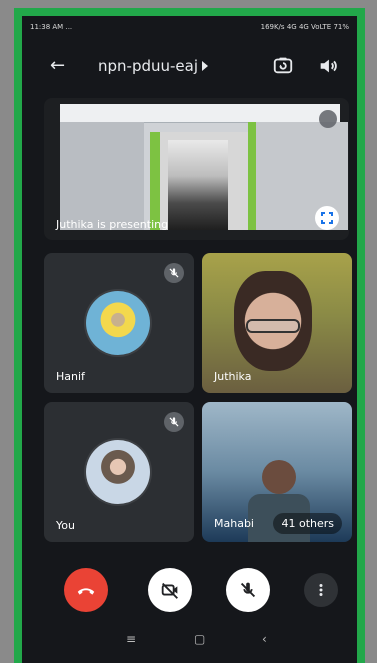 The width and height of the screenshot is (377, 663). I want to click on fullscreen-button, so click(327, 218).